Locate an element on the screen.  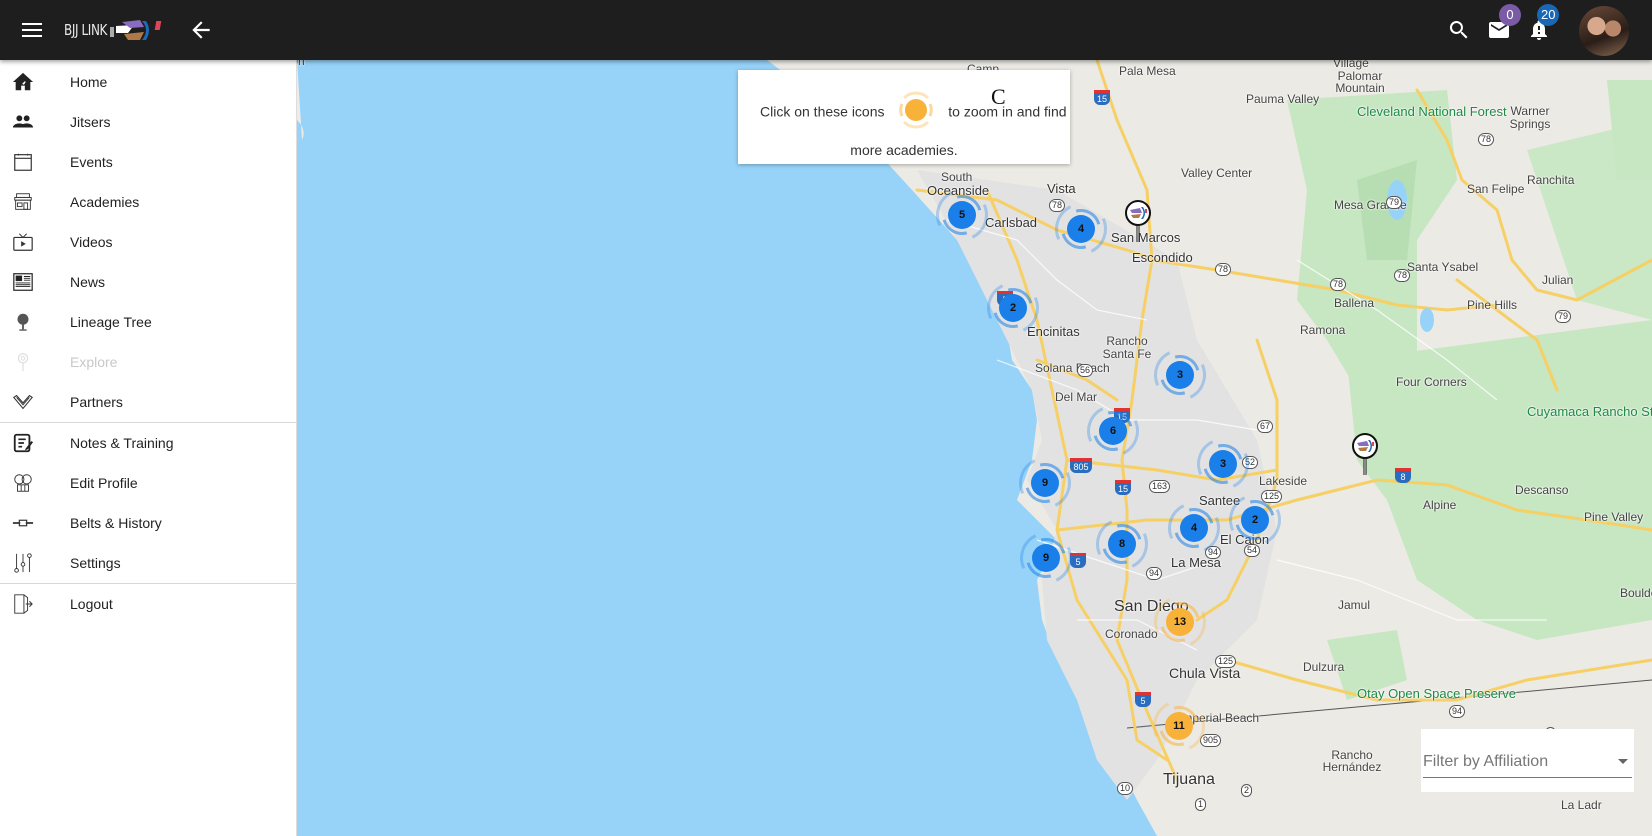
sidebar-item-belts-history: Belts & History is located at coordinates (148, 523).